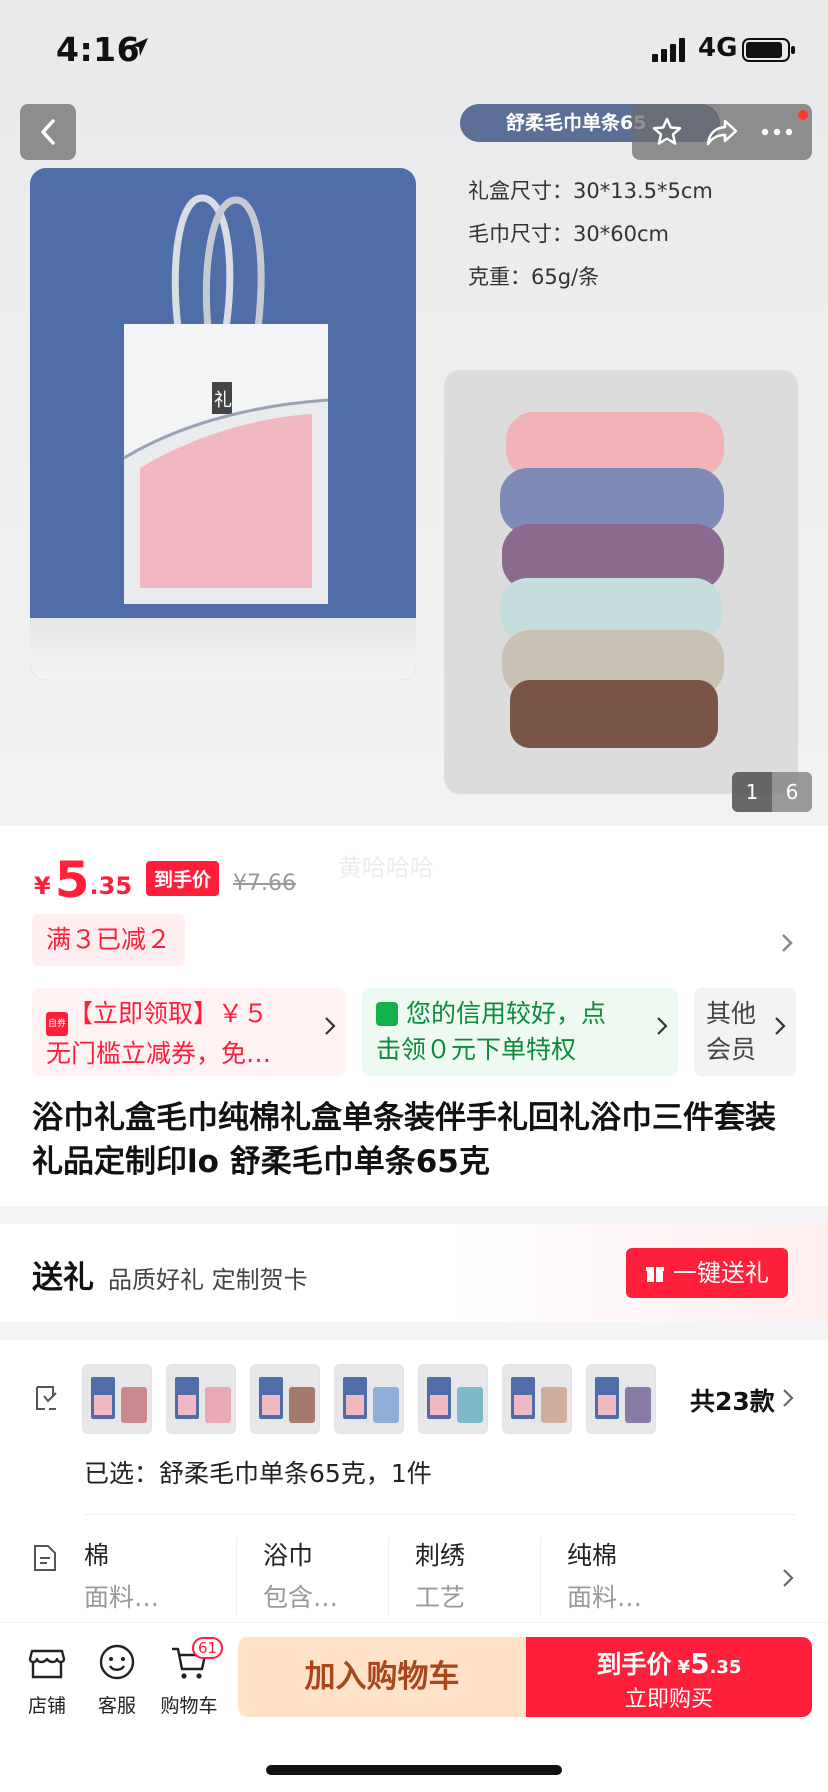 This screenshot has height=1792, width=828. I want to click on attribute-item: 刺绣 工艺, so click(464, 1577).